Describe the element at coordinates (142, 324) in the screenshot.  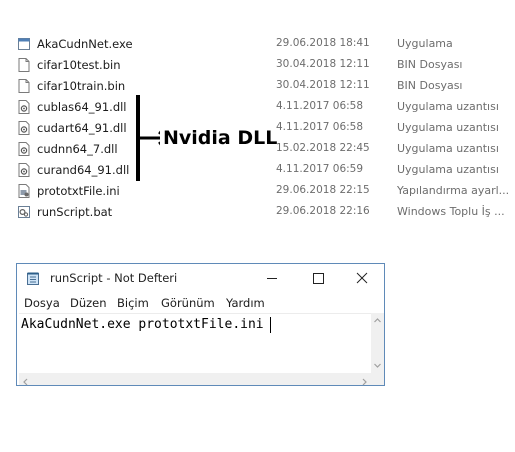
I see `editor-content: AkaCudnNet.exe prototxtFile.ini` at that location.